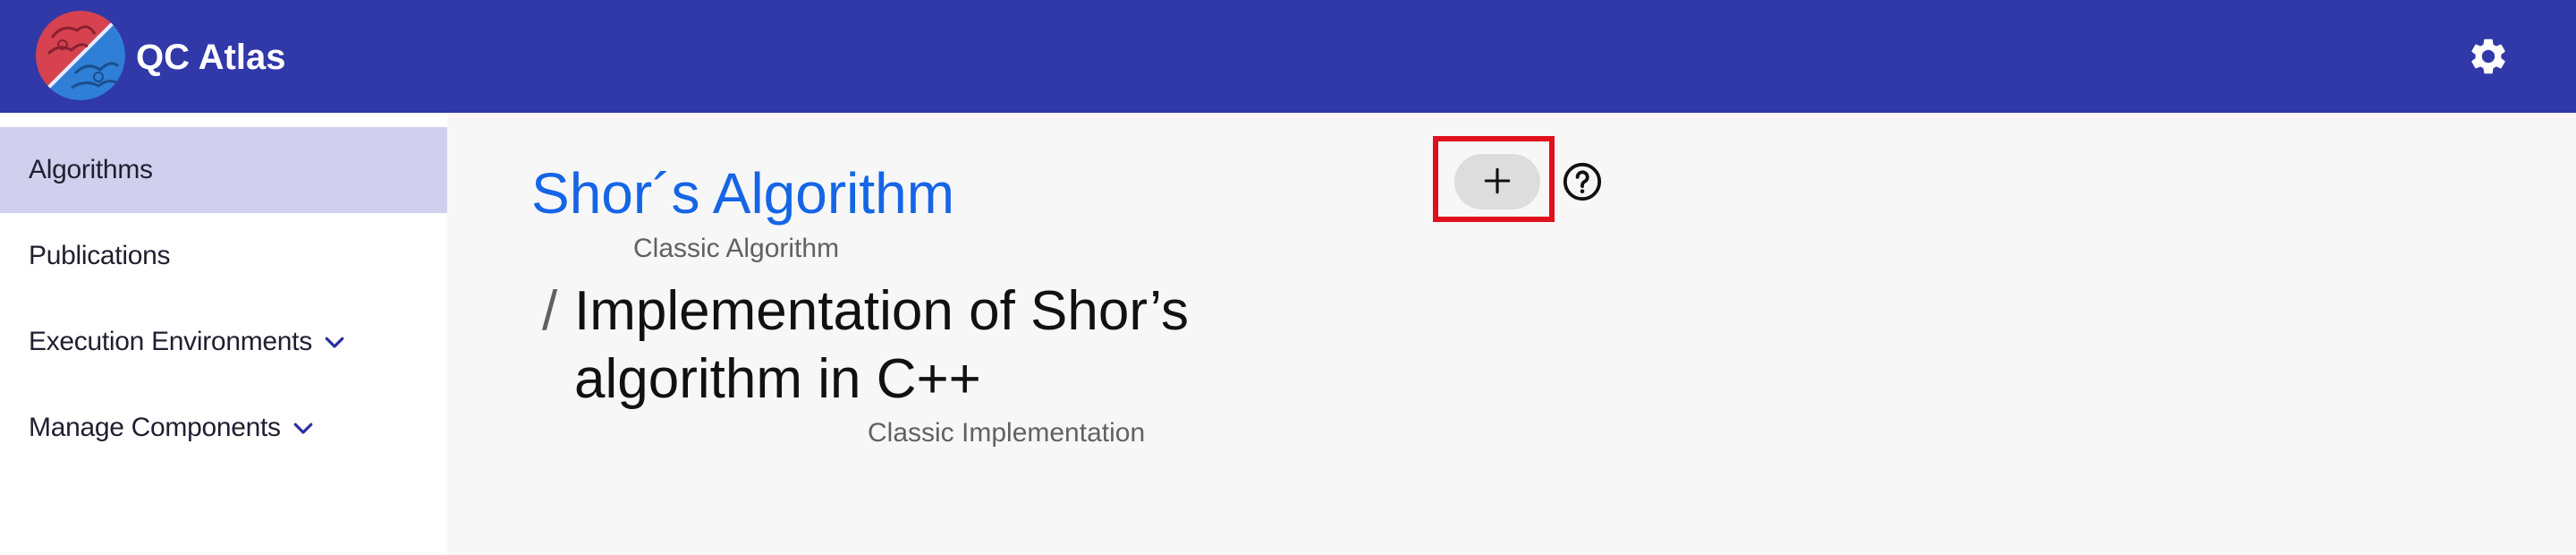 This screenshot has width=2576, height=555. Describe the element at coordinates (210, 57) in the screenshot. I see `app-title: QC Atlas` at that location.